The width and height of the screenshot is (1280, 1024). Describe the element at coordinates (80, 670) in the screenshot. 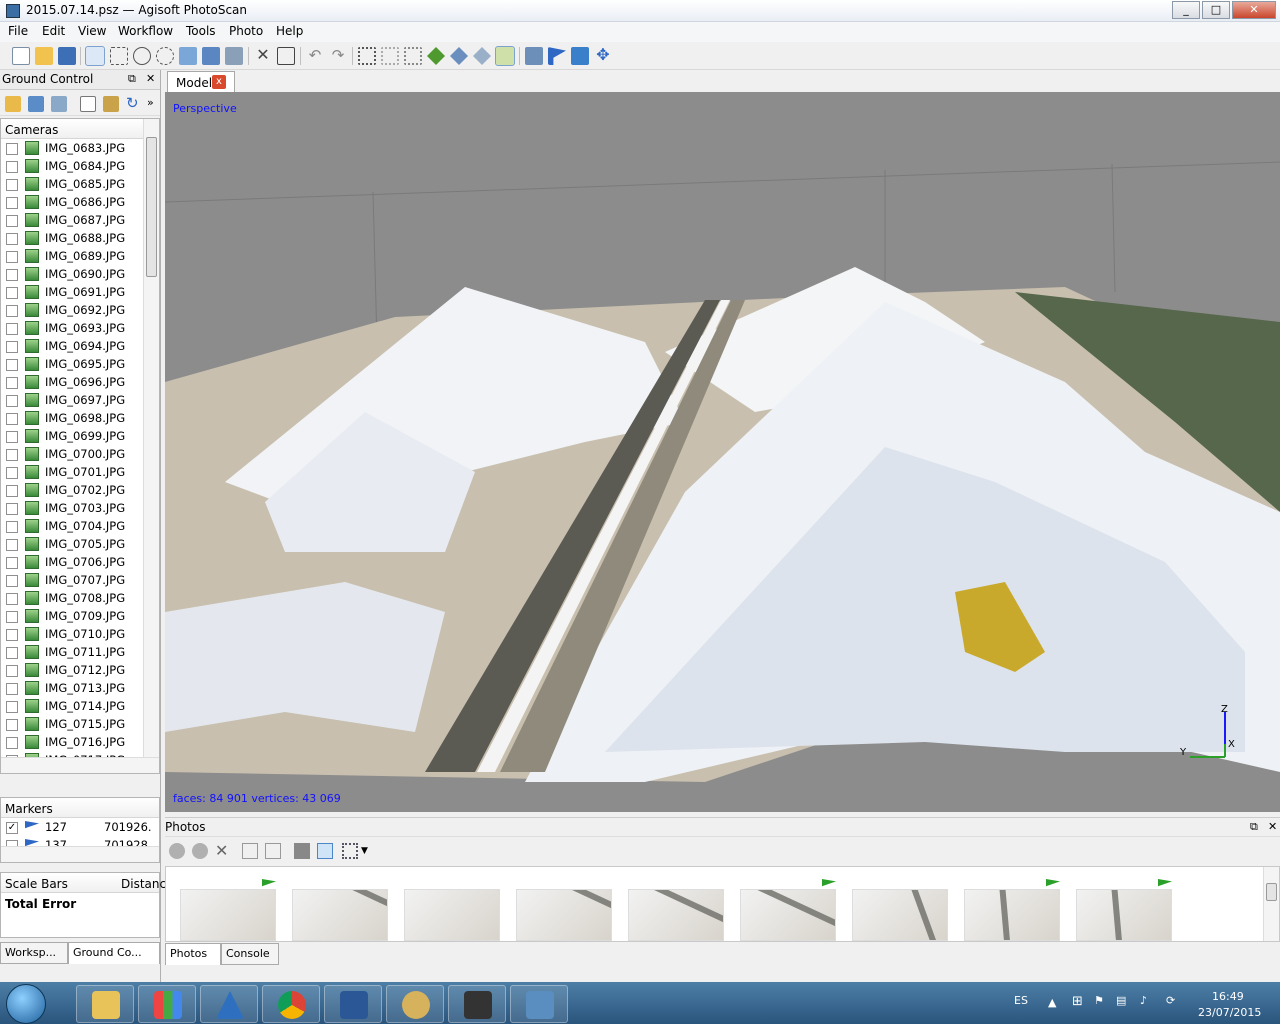

I see `camera-row: IMG_0712.JPG` at that location.